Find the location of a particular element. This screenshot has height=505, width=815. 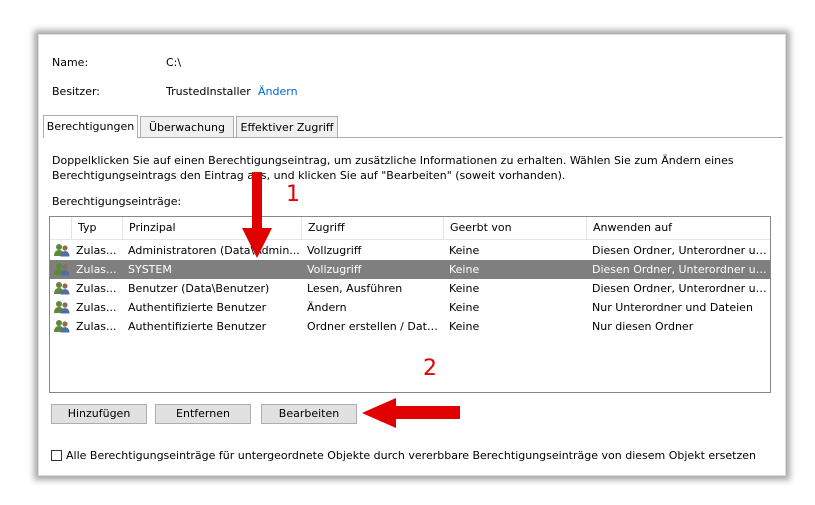

arrow-left-annotation is located at coordinates (411, 413).